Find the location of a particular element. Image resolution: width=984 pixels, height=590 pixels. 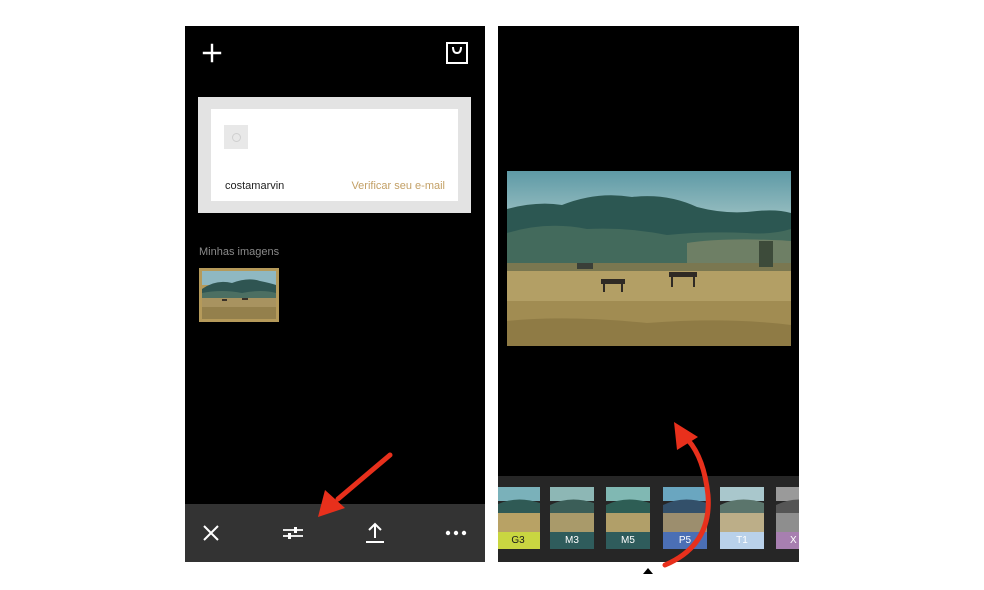

avatar-icon is located at coordinates (236, 137).